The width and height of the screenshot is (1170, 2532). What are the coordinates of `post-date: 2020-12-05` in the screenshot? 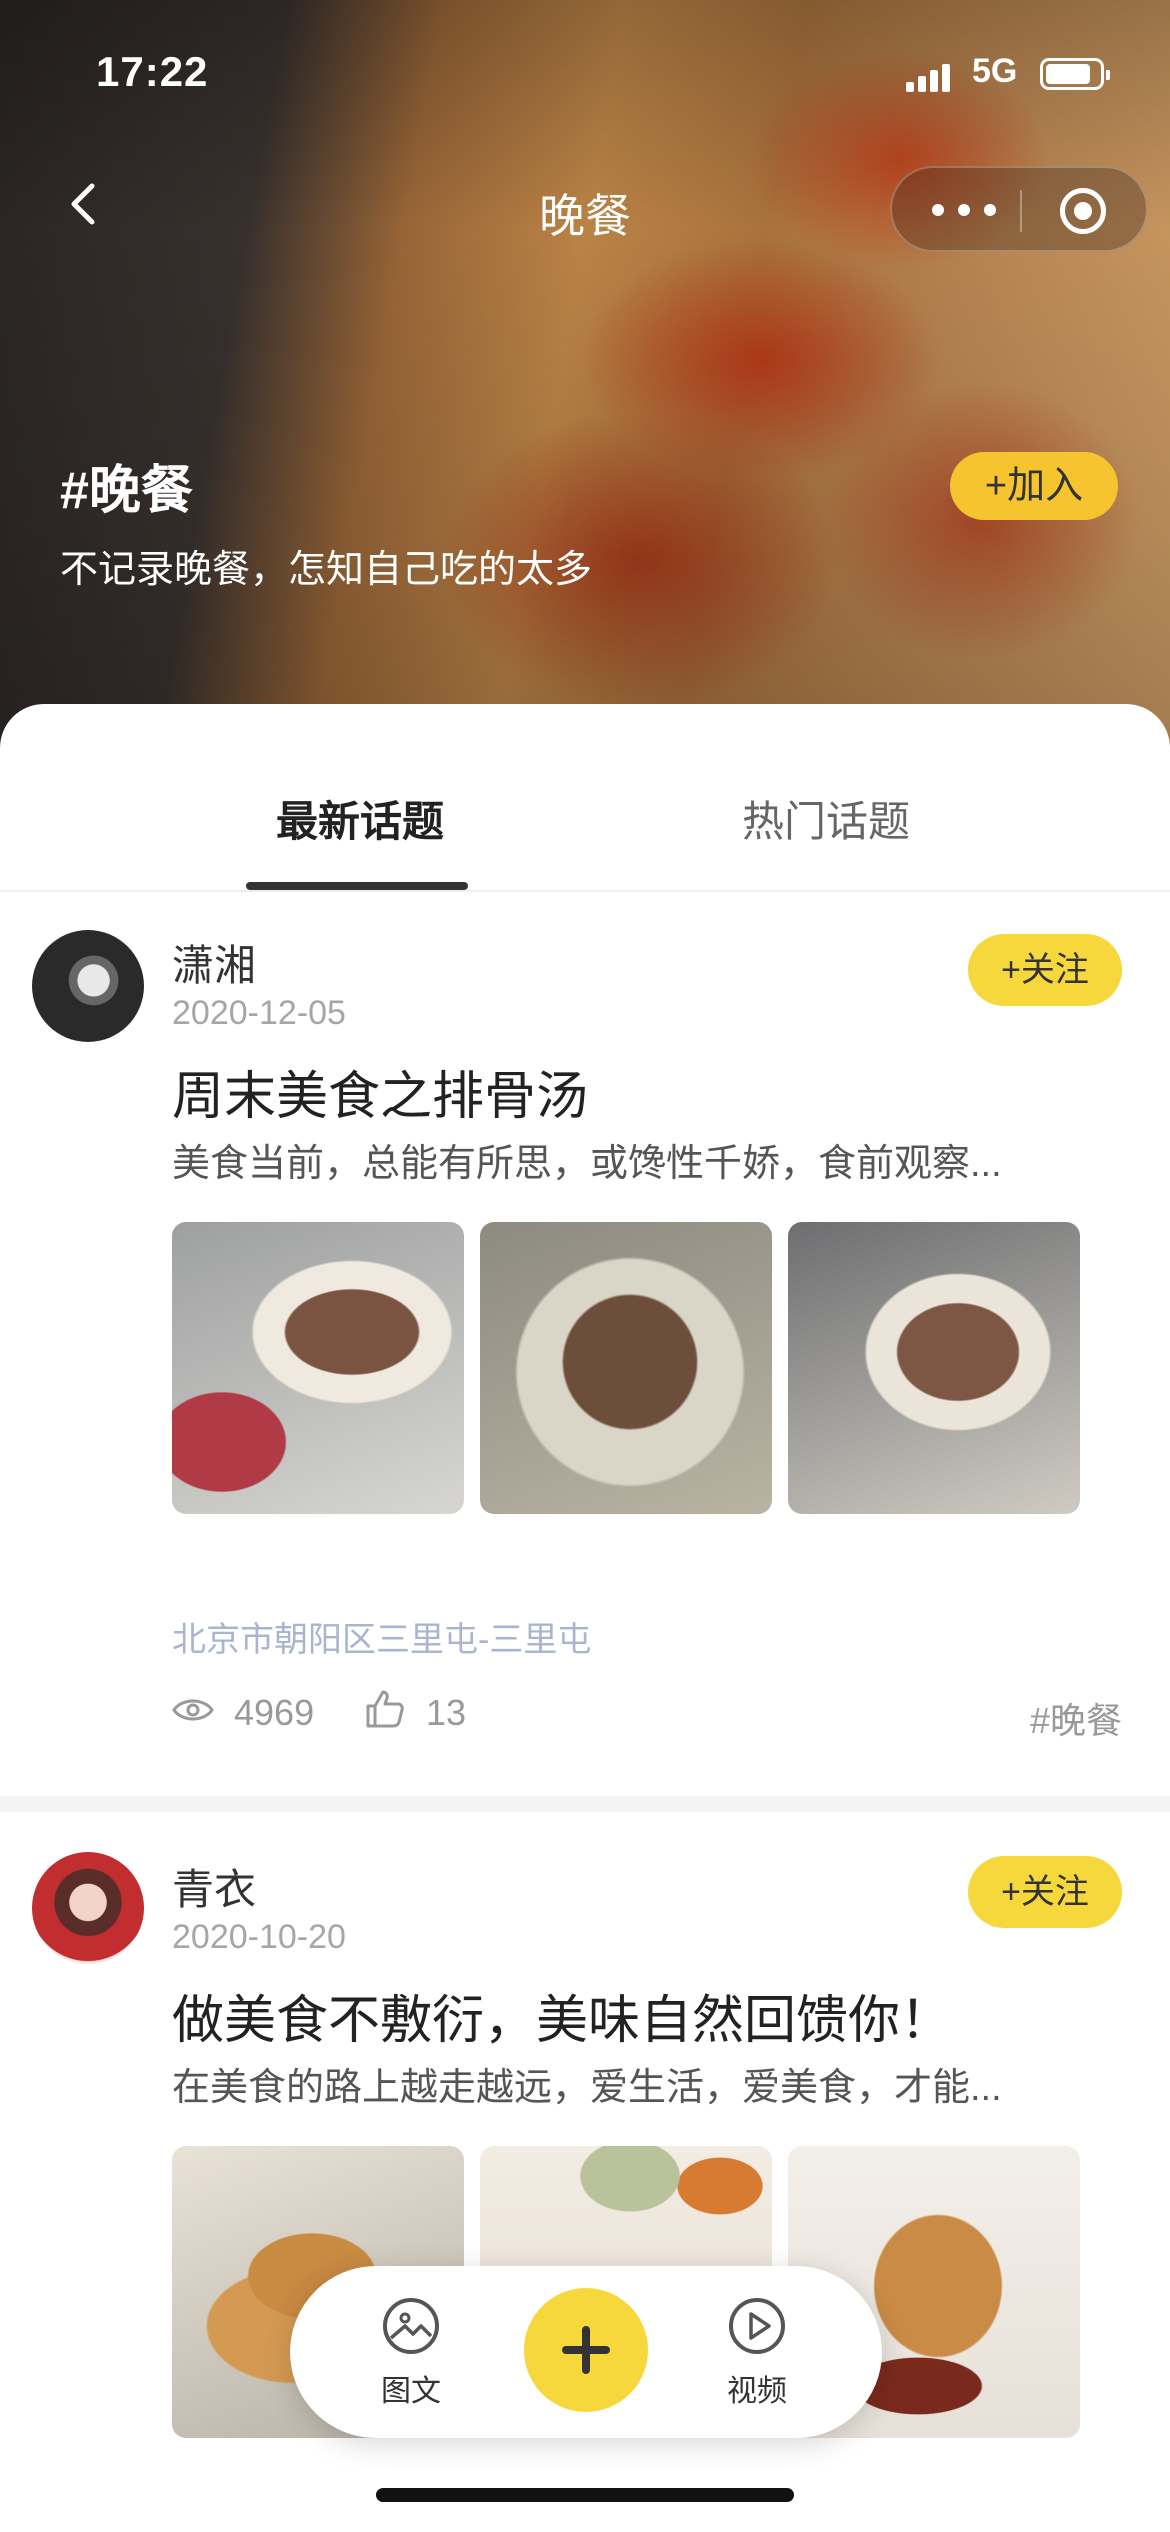 It's located at (259, 1013).